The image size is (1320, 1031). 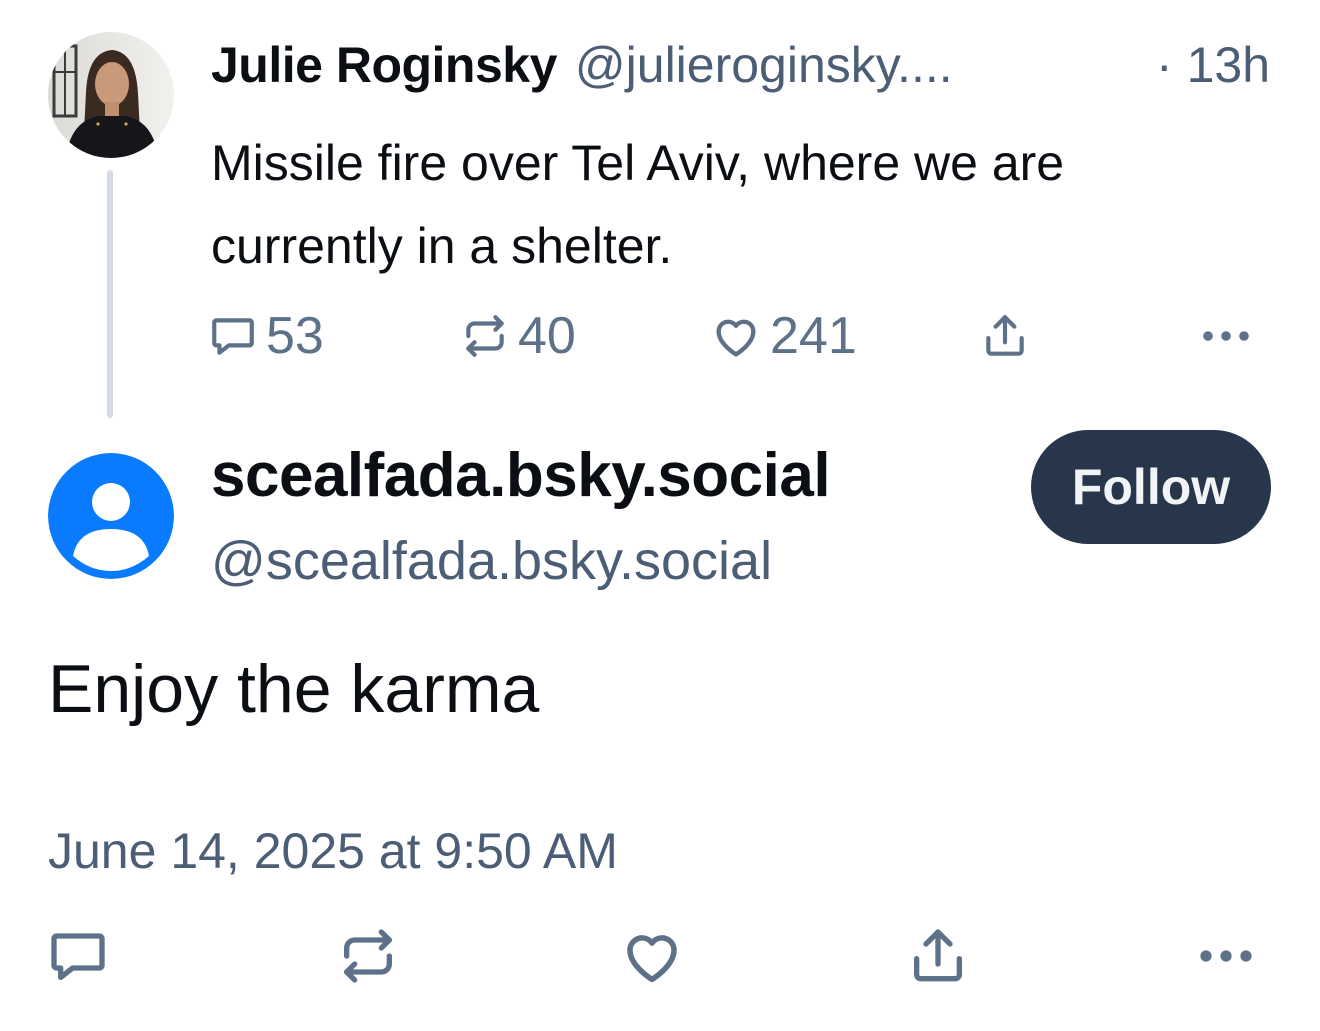 I want to click on reply-repost-button, so click(x=368, y=958).